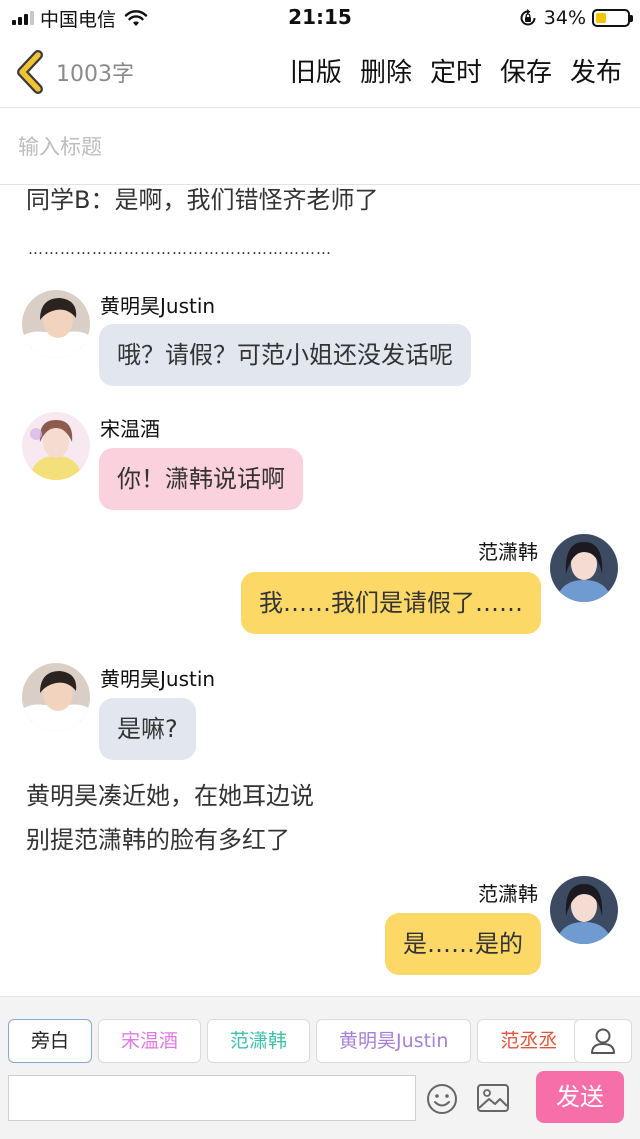 This screenshot has height=1139, width=640. I want to click on message-bubble: 你！潇韩说话啊, so click(201, 479).